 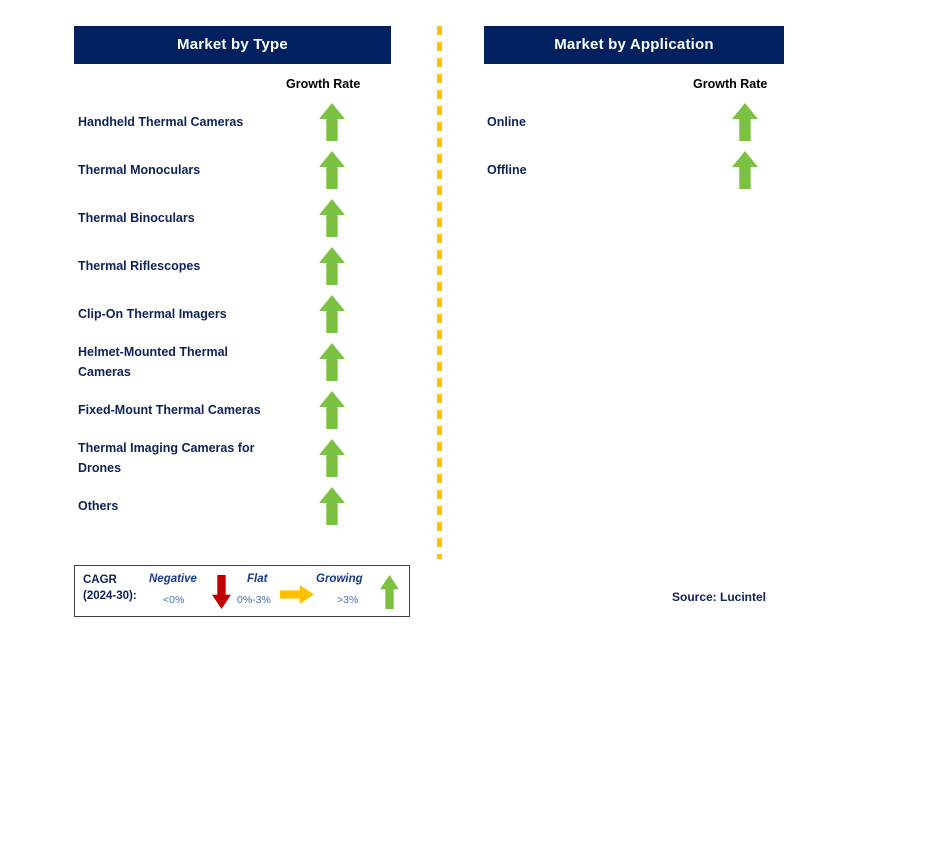 I want to click on table-row: Fixed-Mount Thermal Cameras, so click(x=232, y=410).